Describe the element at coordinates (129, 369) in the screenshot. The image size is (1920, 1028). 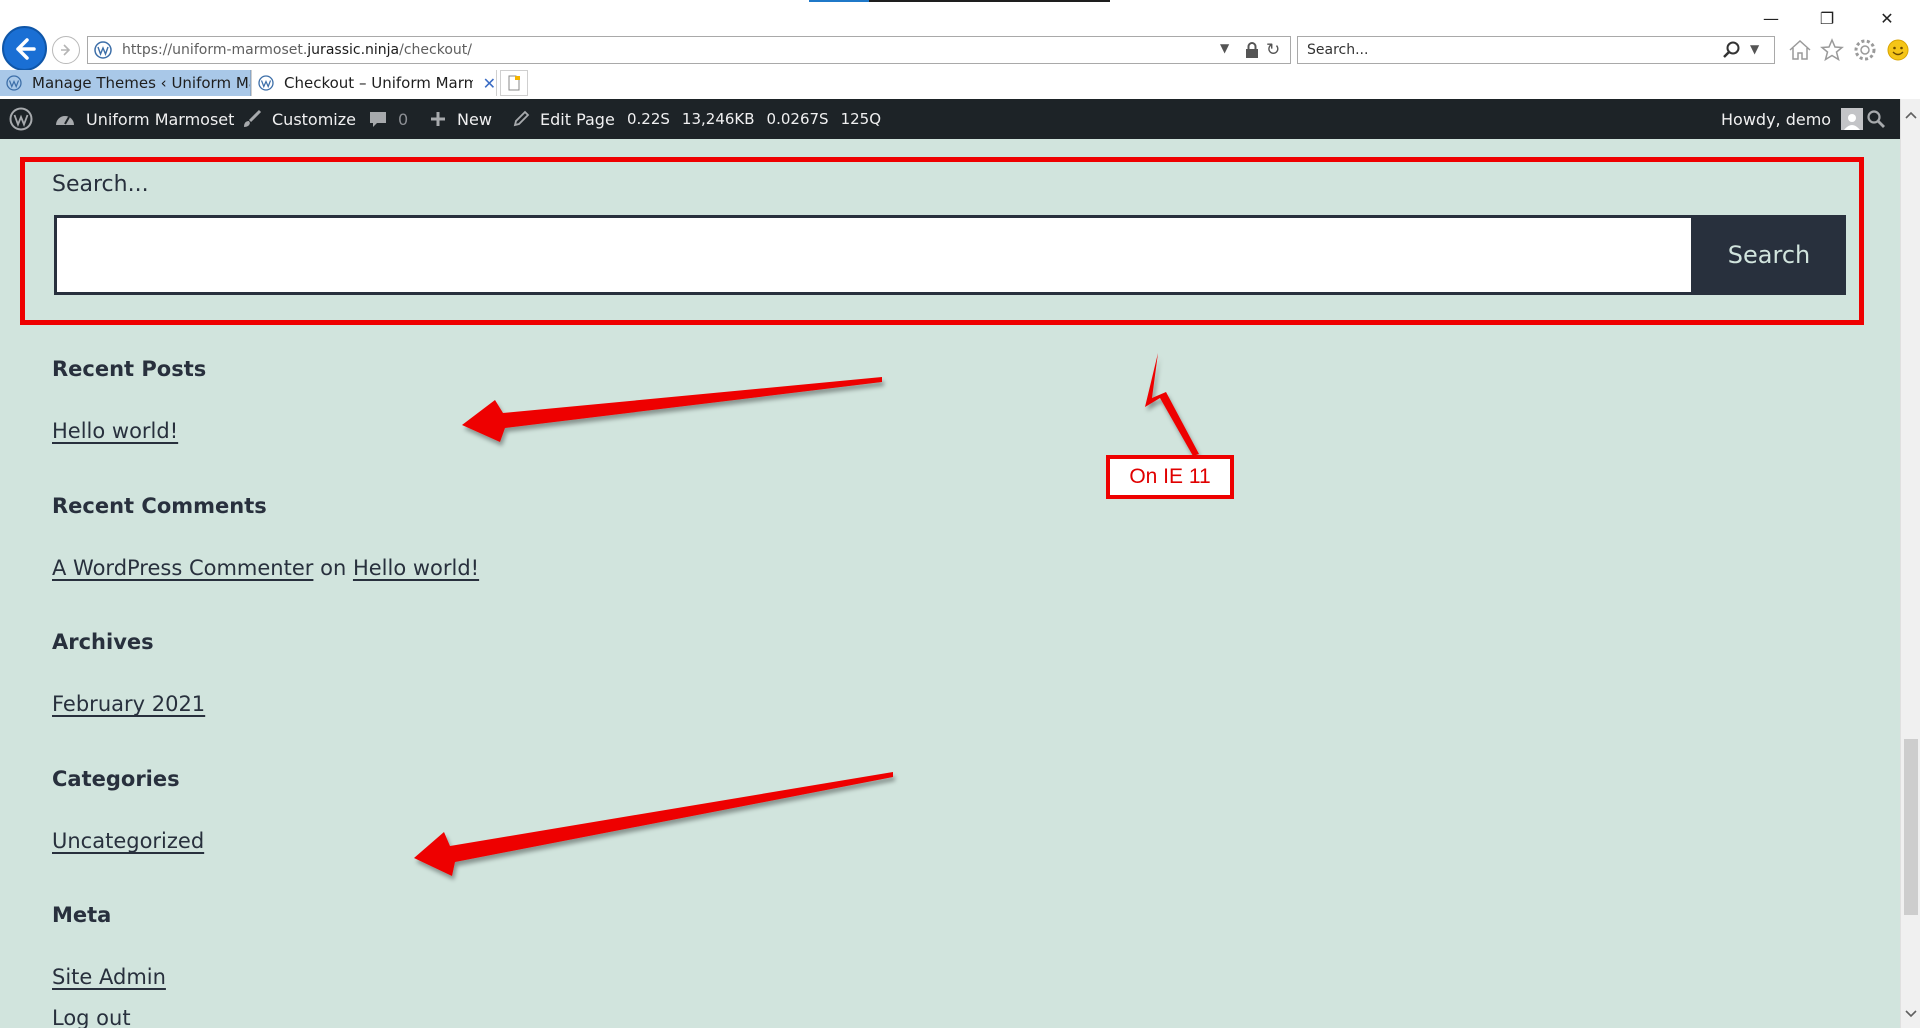
I see `recent-posts-title: Recent Posts` at that location.